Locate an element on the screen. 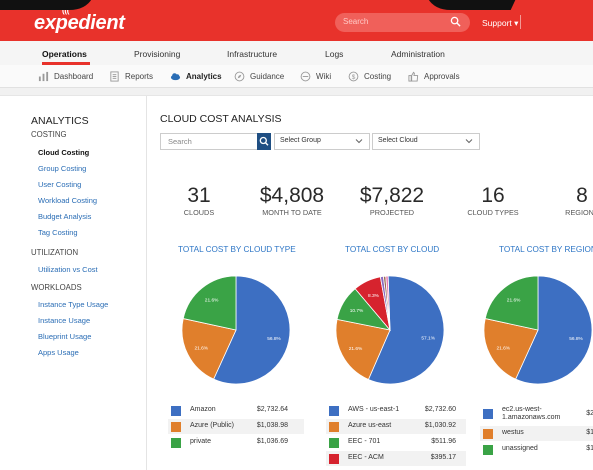 This screenshot has height=470, width=593. tab-administration: Administration is located at coordinates (418, 54).